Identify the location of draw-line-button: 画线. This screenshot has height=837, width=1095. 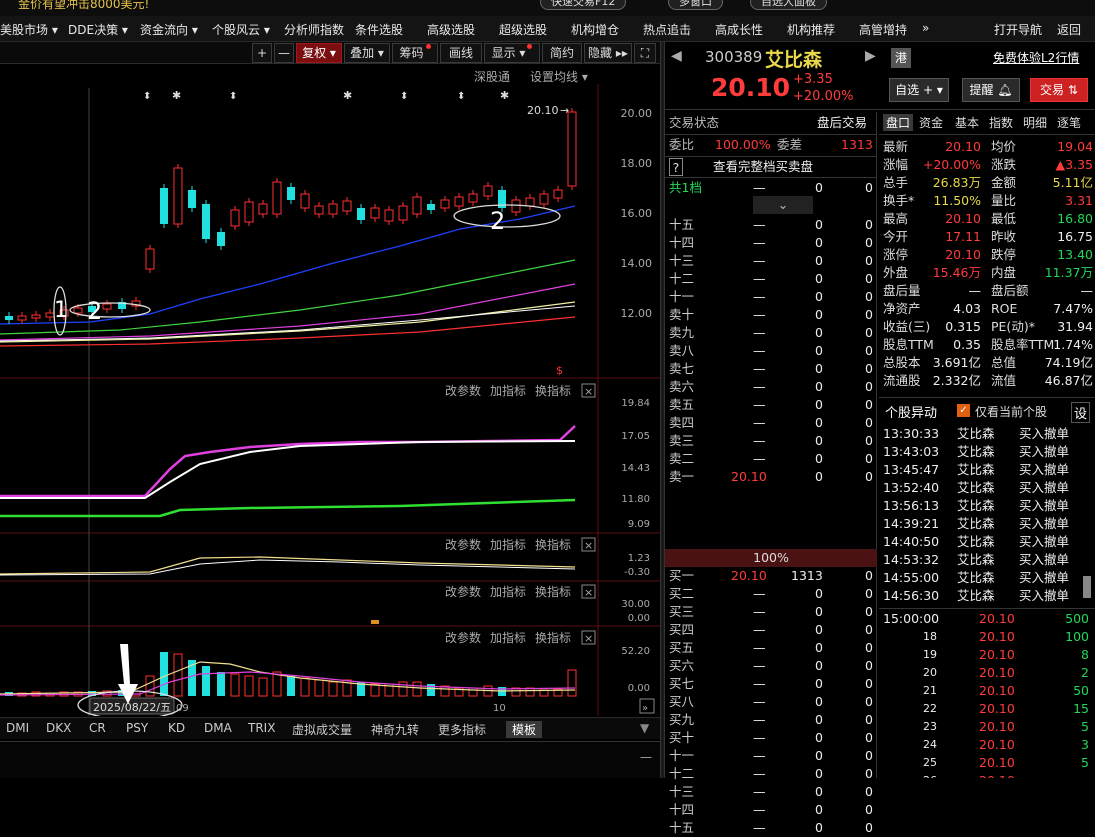
(461, 53).